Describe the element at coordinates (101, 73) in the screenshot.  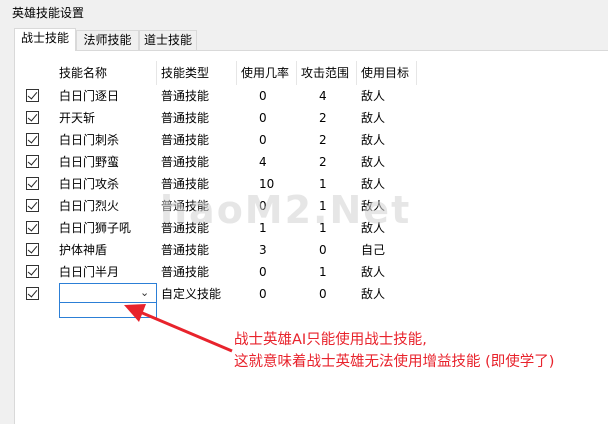
I see `column-header-name: 技能名称` at that location.